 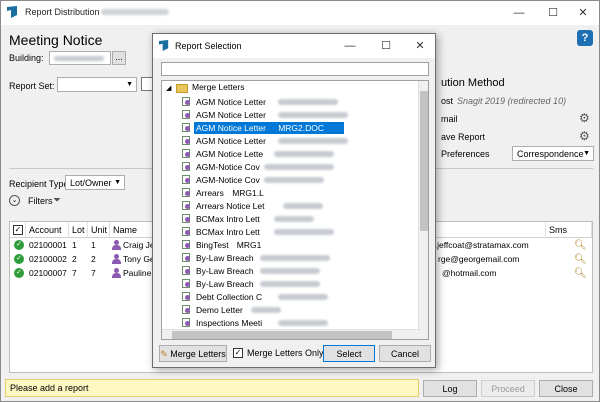 I want to click on merge-letters-button: ✎ Merge Letters, so click(x=193, y=353).